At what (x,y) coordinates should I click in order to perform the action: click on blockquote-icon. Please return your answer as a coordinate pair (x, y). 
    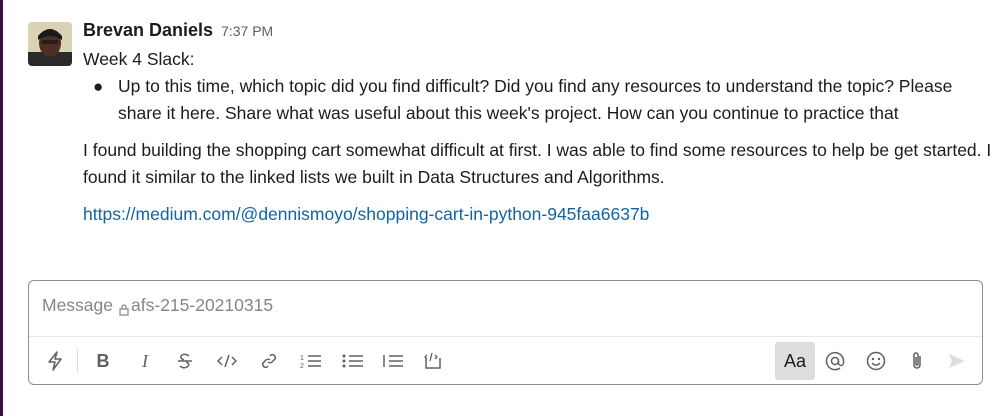
    Looking at the image, I should click on (393, 361).